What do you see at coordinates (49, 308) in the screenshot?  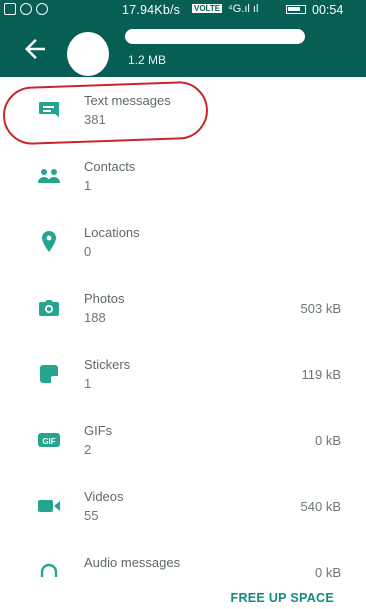 I see `camera-icon` at bounding box center [49, 308].